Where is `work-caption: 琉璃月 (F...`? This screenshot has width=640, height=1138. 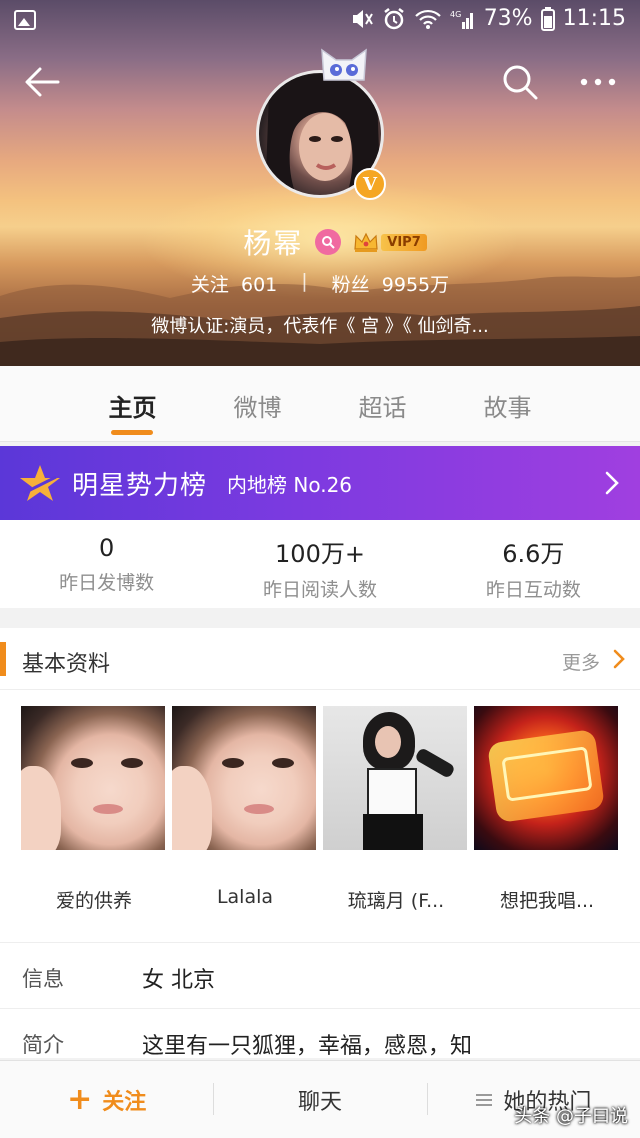 work-caption: 琉璃月 (F... is located at coordinates (396, 901).